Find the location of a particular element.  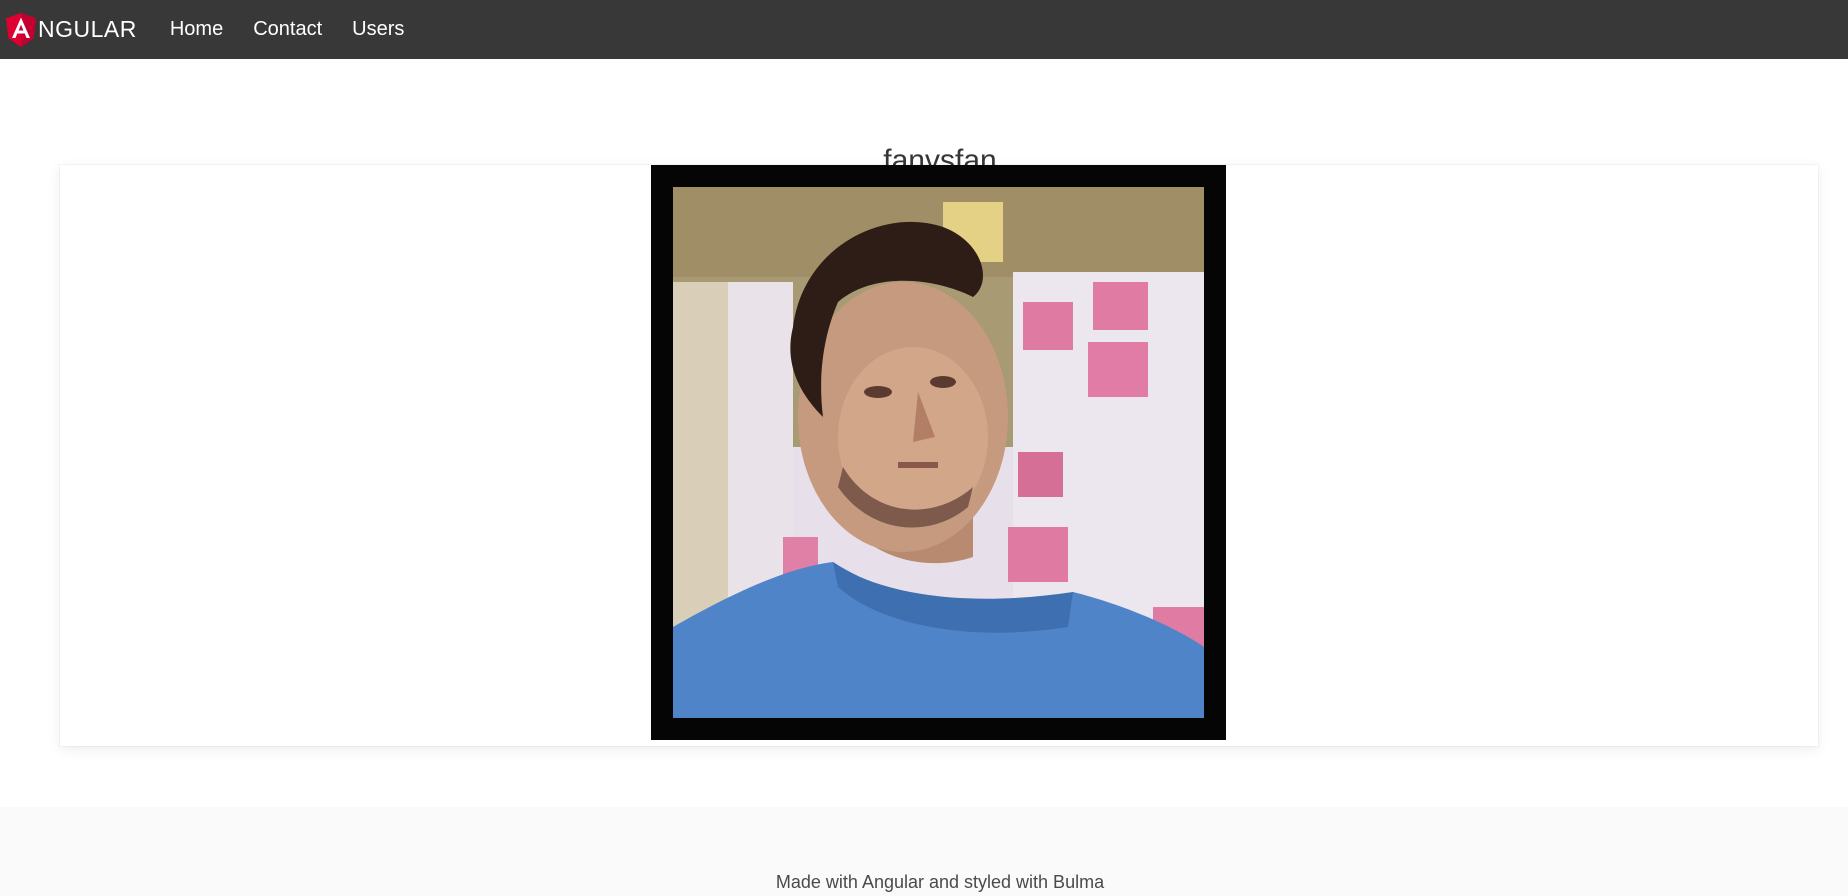

nav-item-contact: Contact is located at coordinates (287, 29).